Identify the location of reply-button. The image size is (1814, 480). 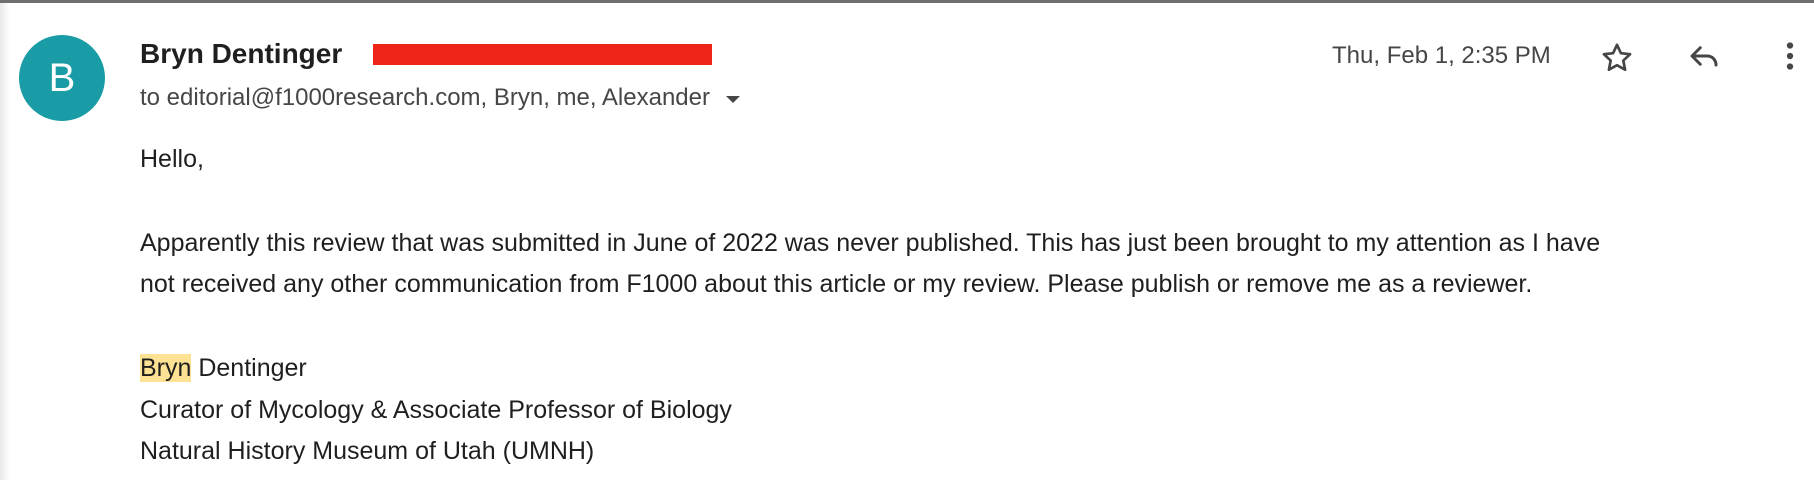
(1704, 56).